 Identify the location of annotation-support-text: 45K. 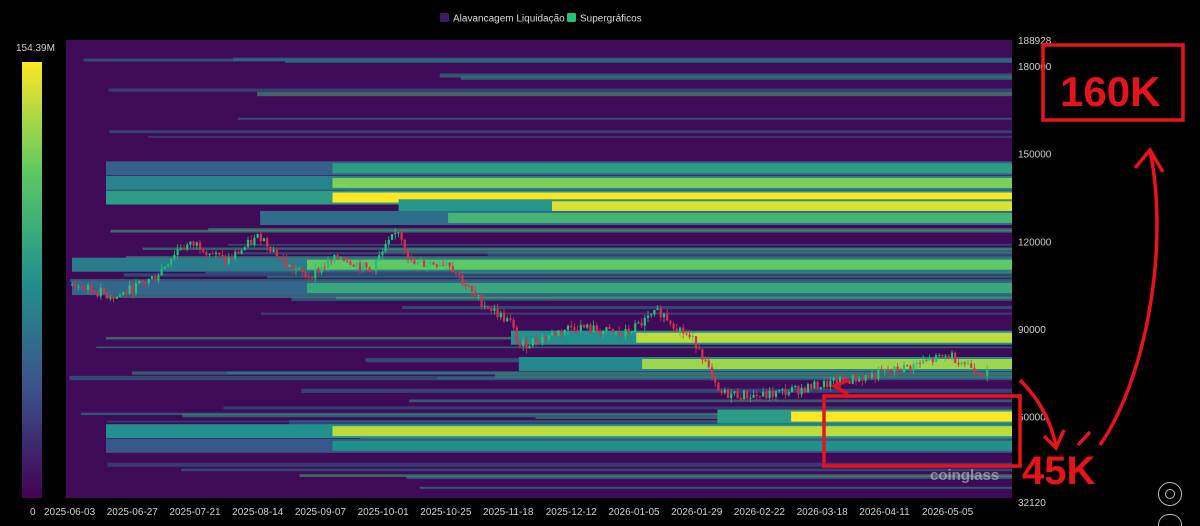
(1058, 471).